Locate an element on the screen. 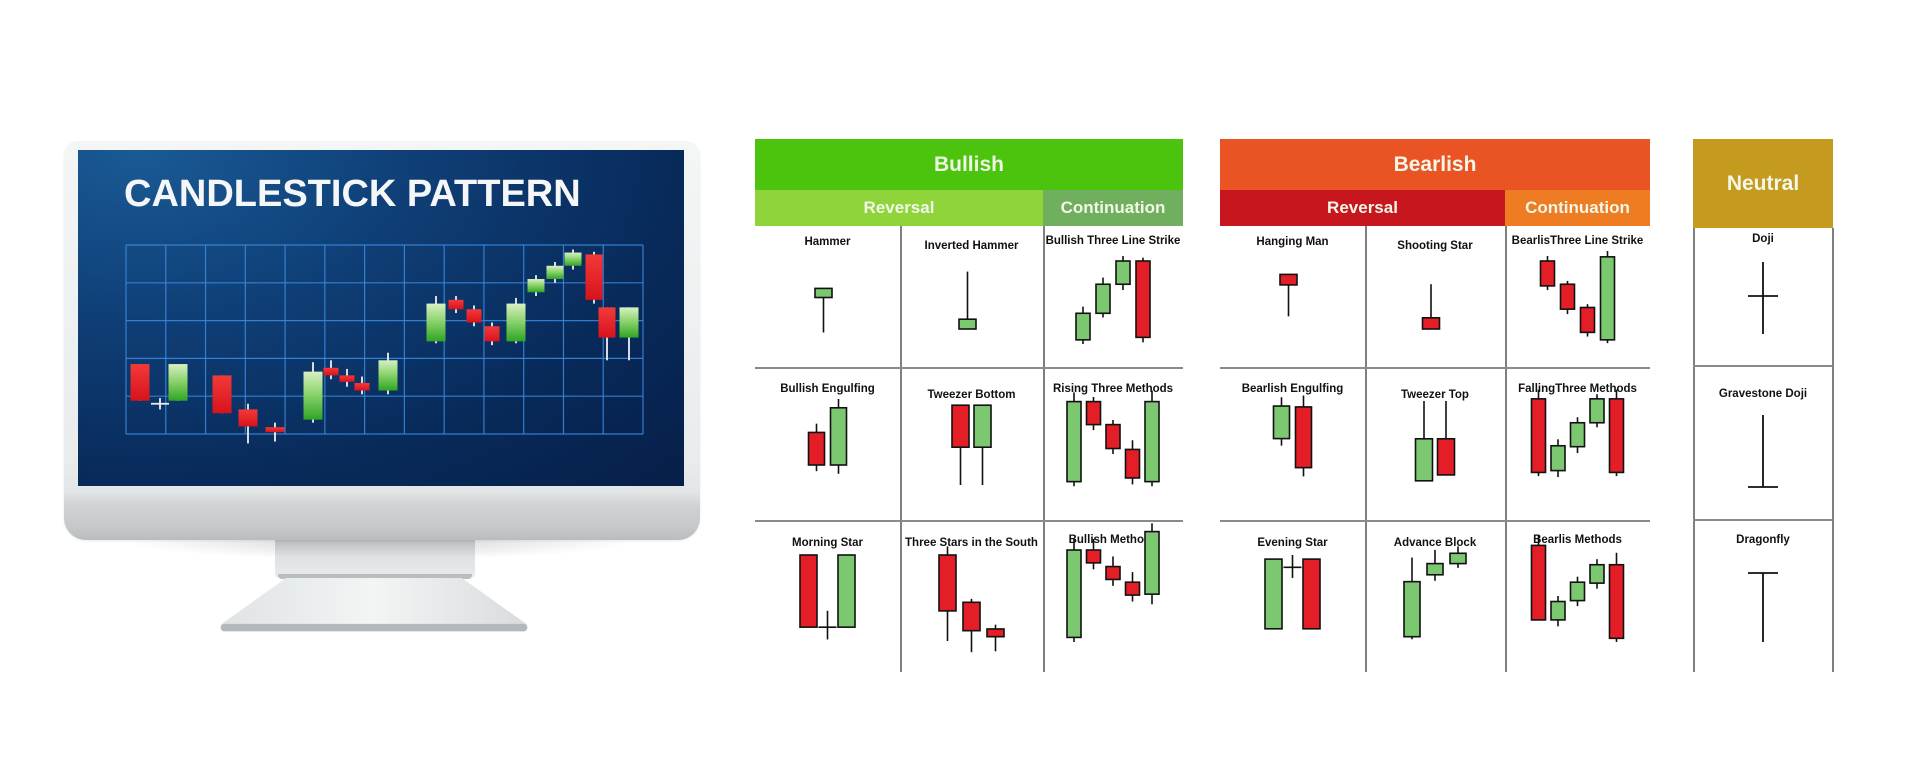 The height and width of the screenshot is (768, 1920). pattern-cell: Gravestone Doji is located at coordinates (1763, 442).